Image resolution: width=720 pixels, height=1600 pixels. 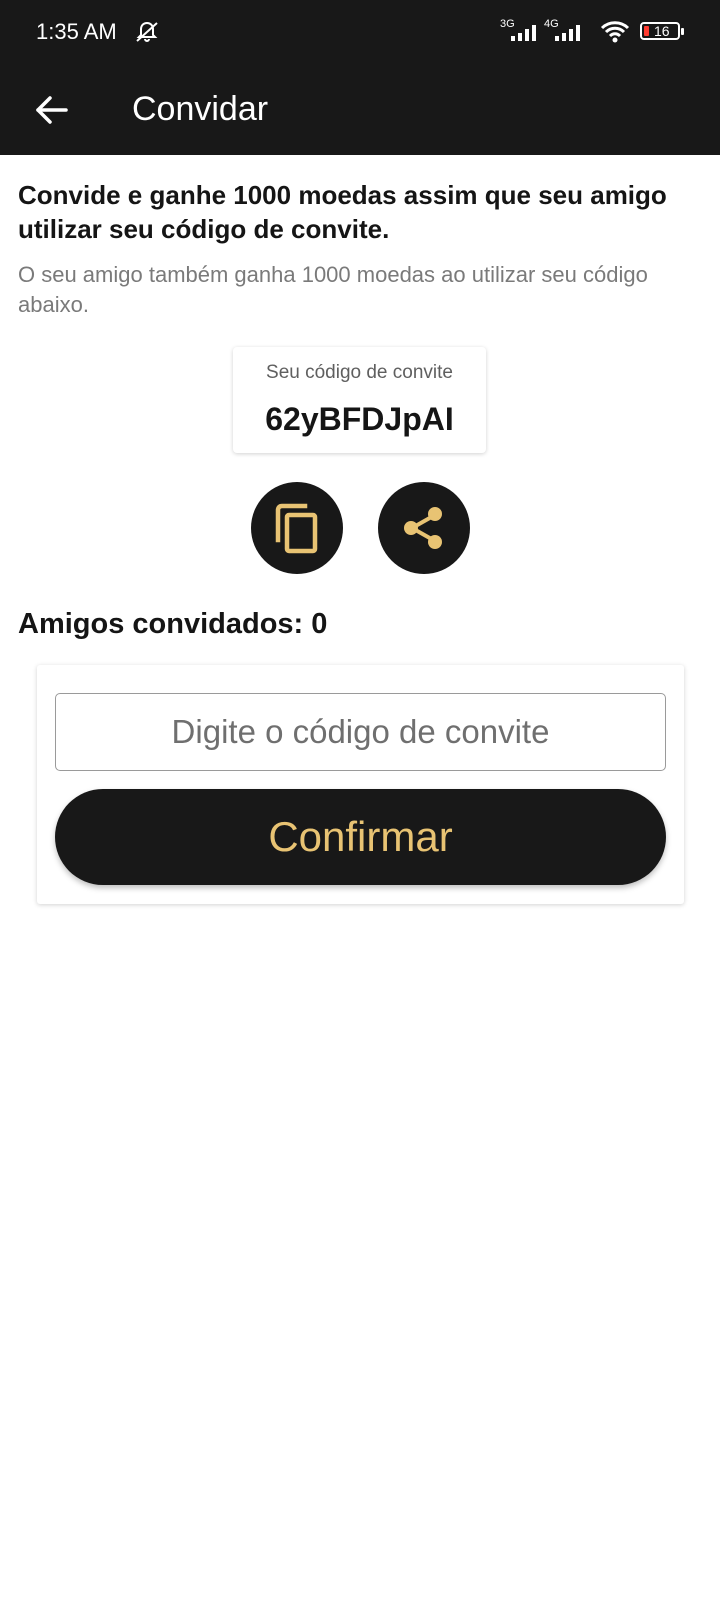 What do you see at coordinates (147, 34) in the screenshot?
I see `notifications-off-icon` at bounding box center [147, 34].